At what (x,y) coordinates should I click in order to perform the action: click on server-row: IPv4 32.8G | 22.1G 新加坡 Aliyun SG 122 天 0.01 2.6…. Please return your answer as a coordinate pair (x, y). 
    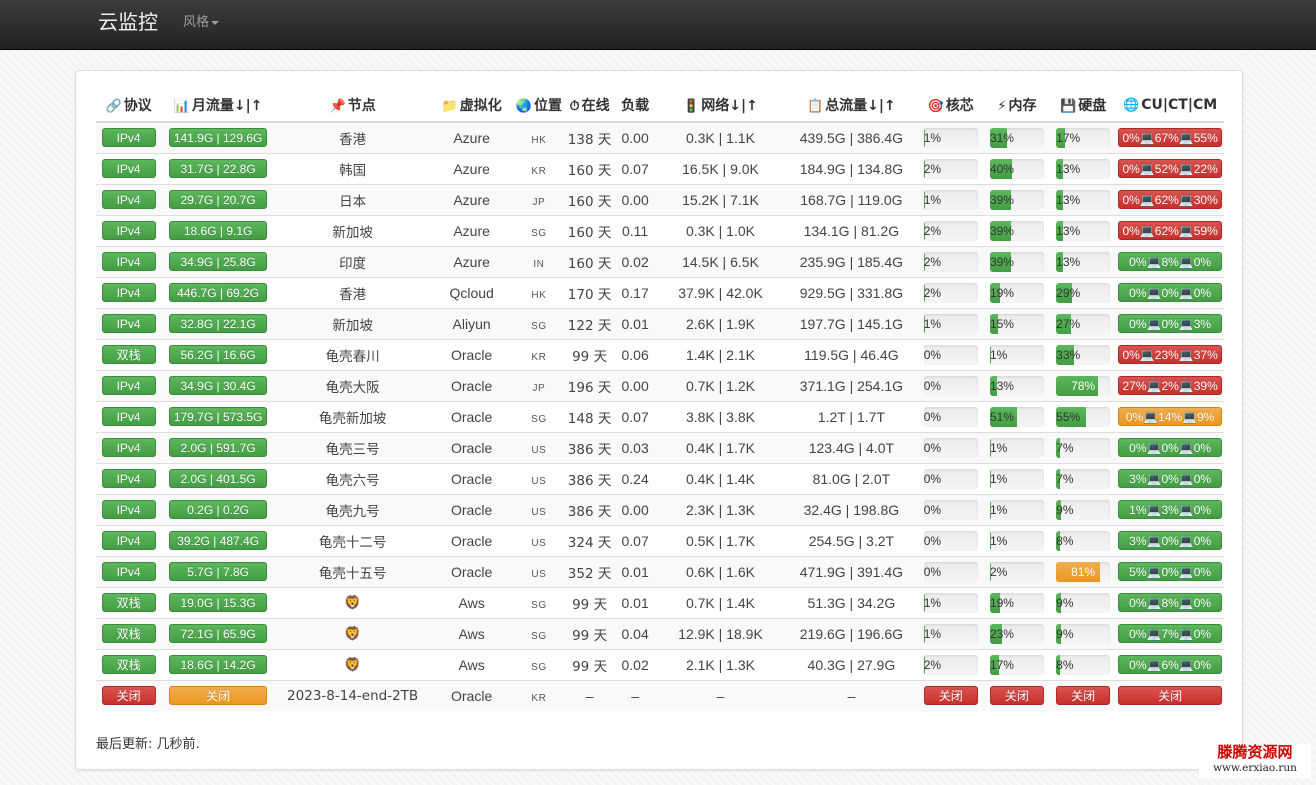
    Looking at the image, I should click on (660, 323).